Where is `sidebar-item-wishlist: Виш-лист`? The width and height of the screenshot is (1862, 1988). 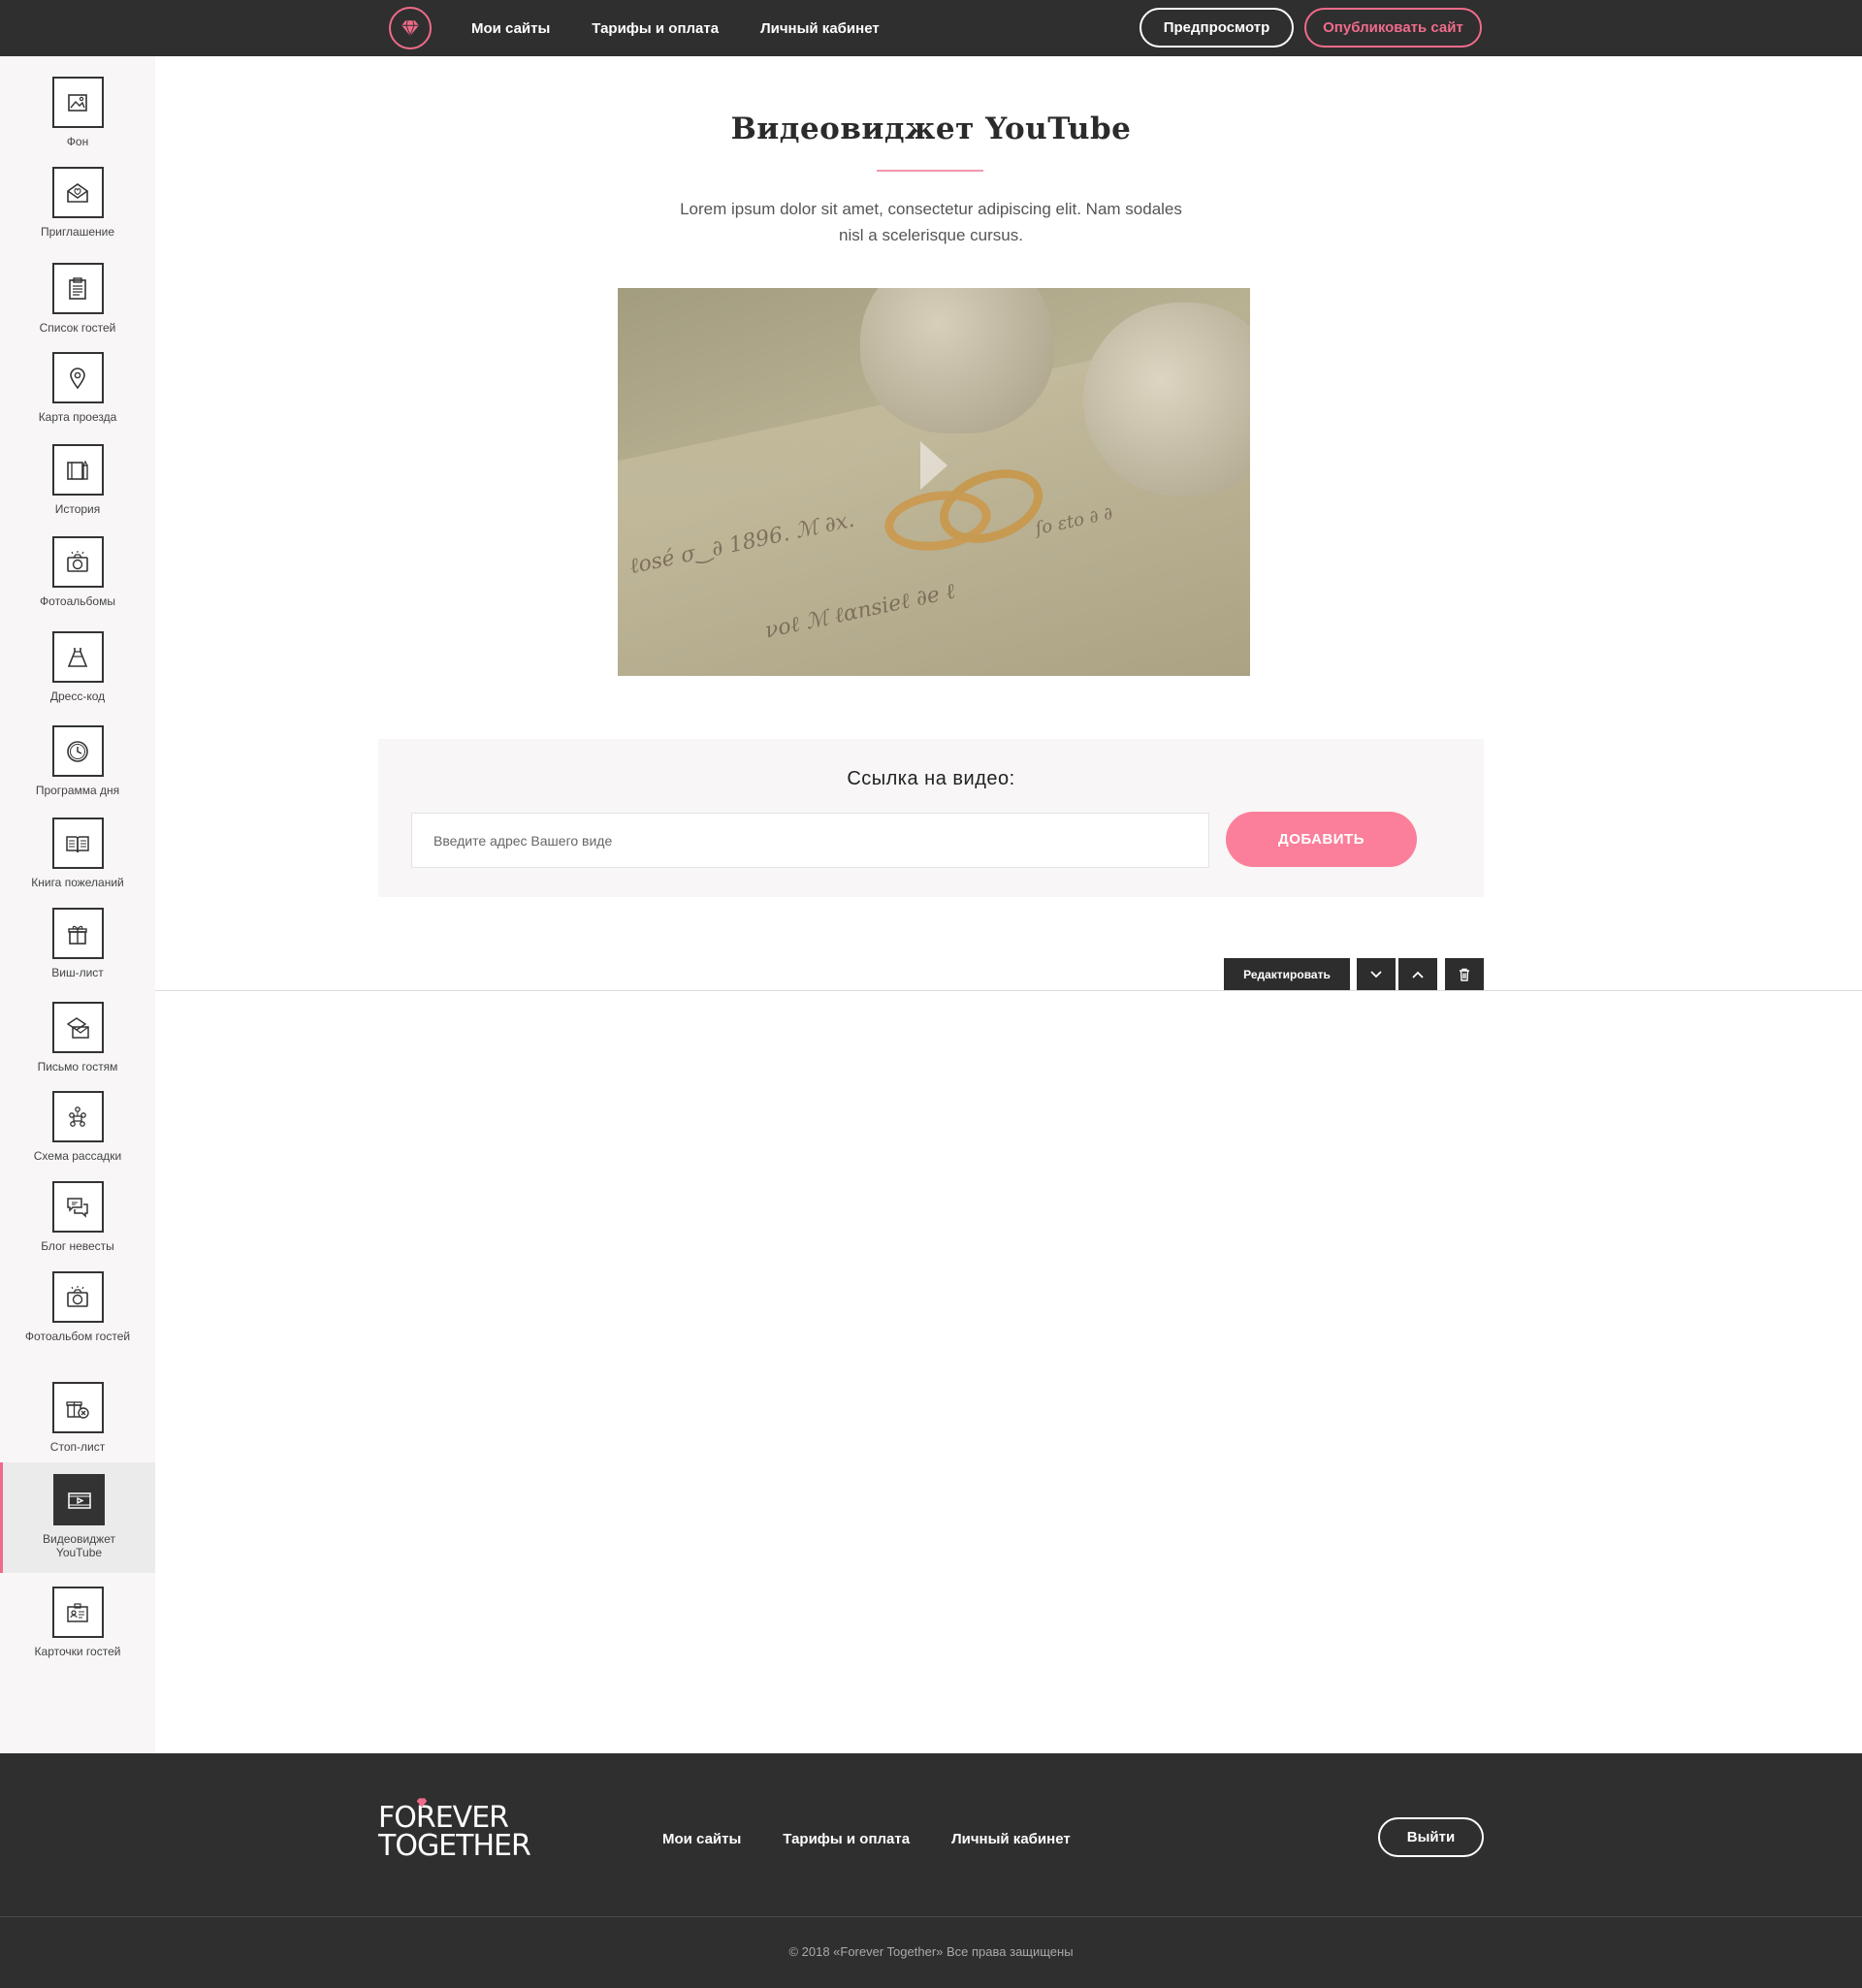
sidebar-item-wishlist: Виш-лист is located at coordinates (78, 943).